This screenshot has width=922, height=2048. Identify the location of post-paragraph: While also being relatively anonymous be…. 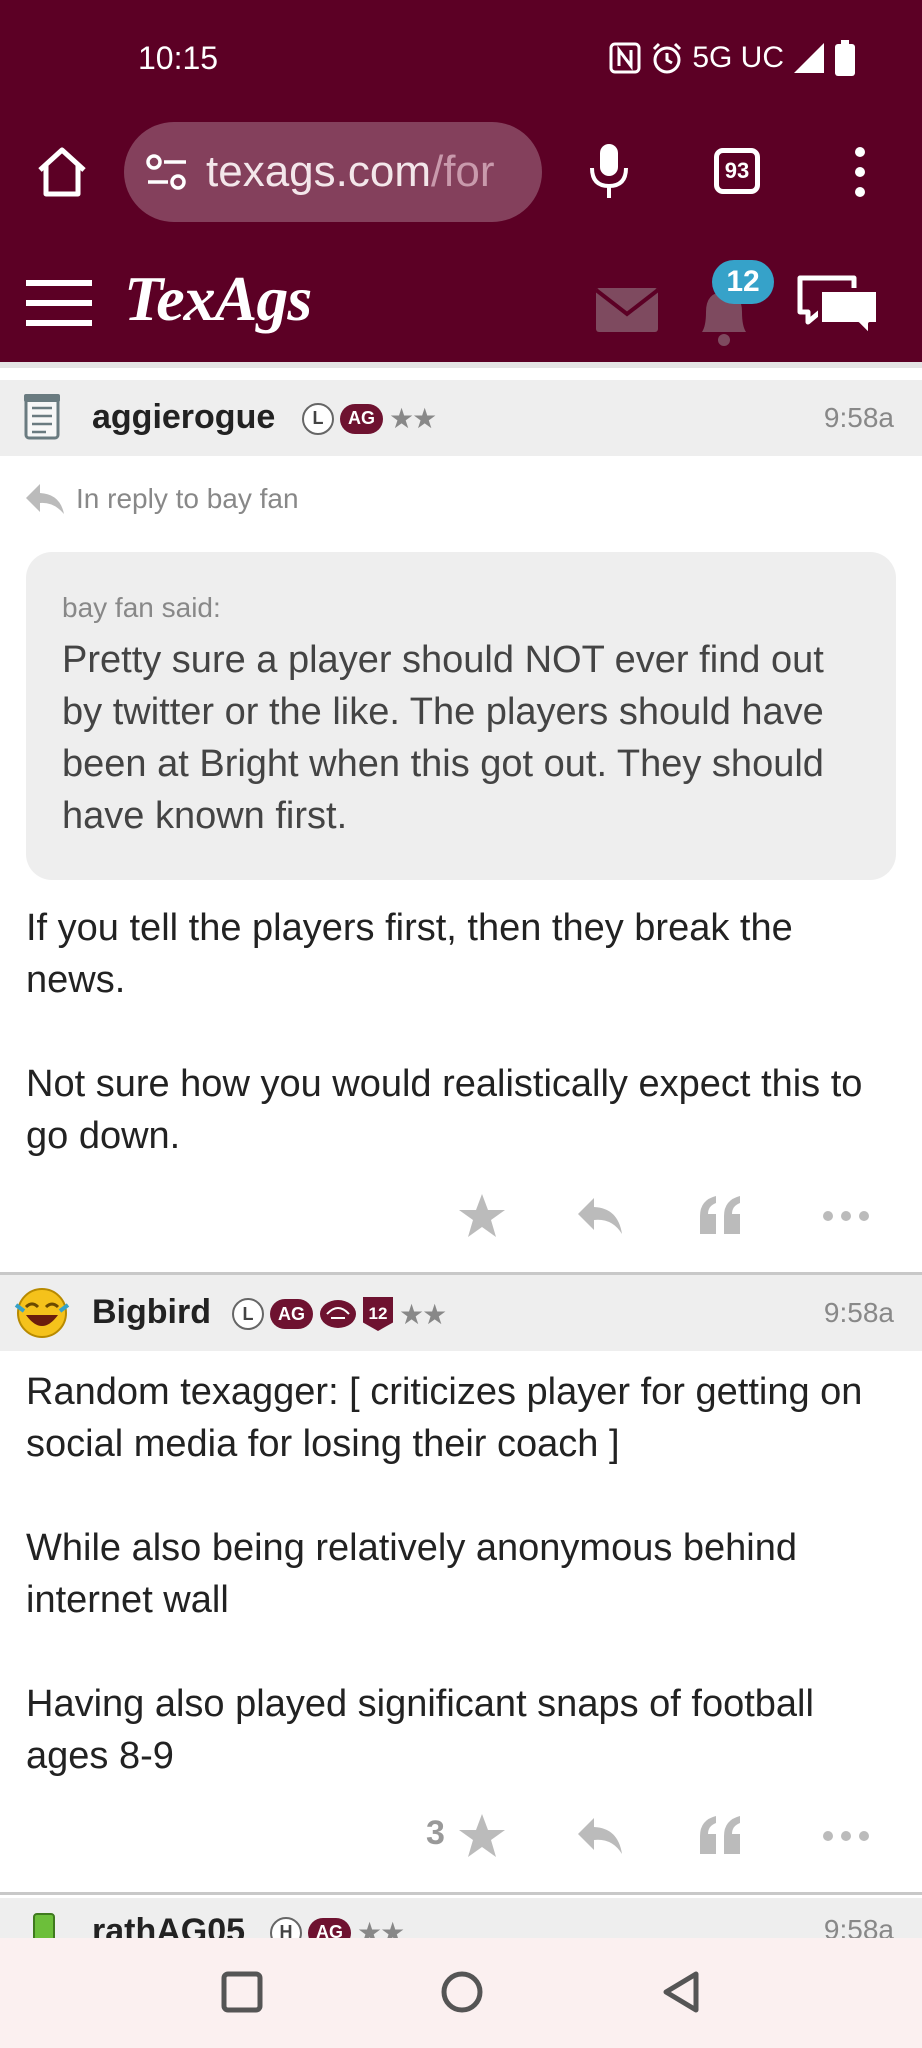
(412, 1574).